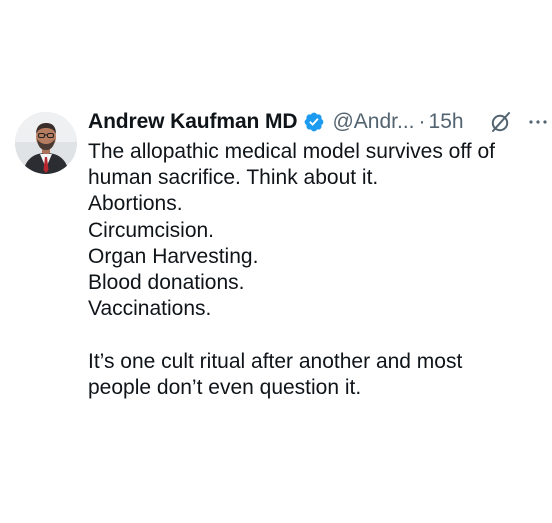 The image size is (552, 523). Describe the element at coordinates (233, 178) in the screenshot. I see `tweet-text-line: human sacrifice. Think about it.` at that location.